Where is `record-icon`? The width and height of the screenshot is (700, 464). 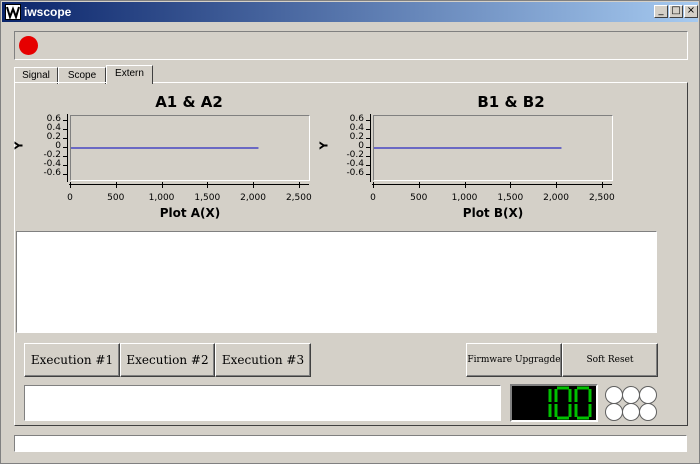 record-icon is located at coordinates (28, 45).